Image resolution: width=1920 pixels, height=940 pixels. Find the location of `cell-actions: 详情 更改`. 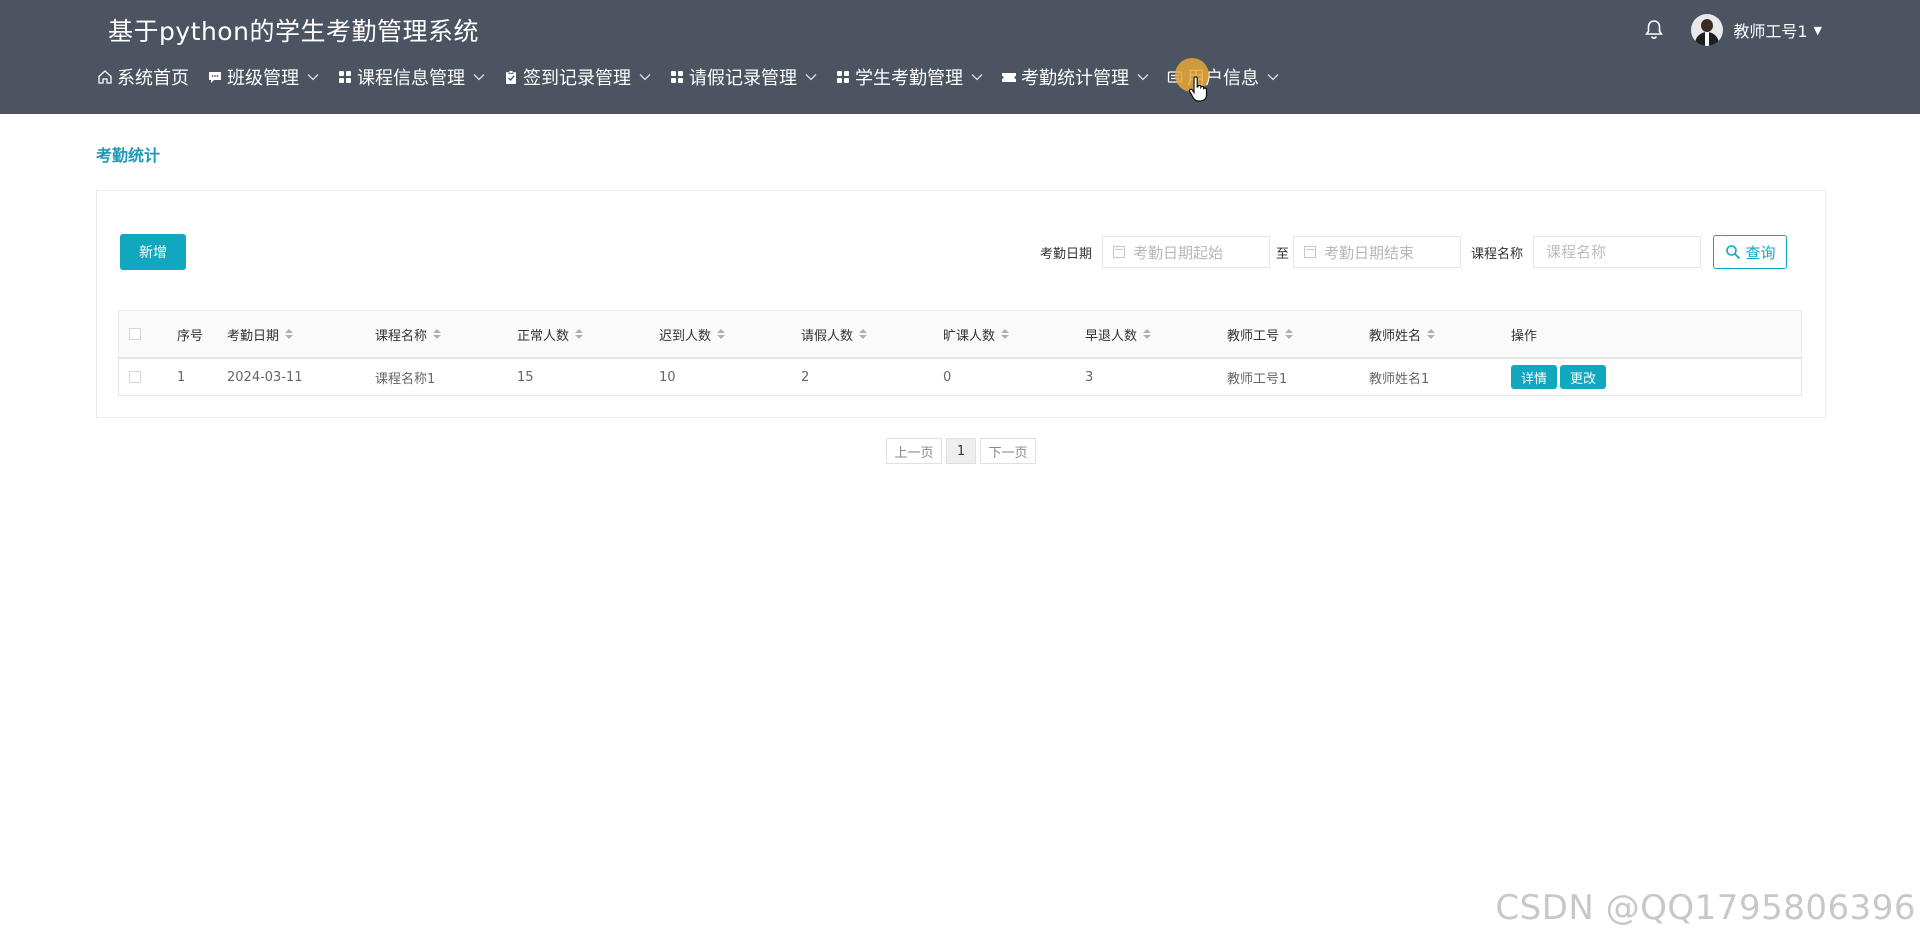

cell-actions: 详情 更改 is located at coordinates (1586, 377).